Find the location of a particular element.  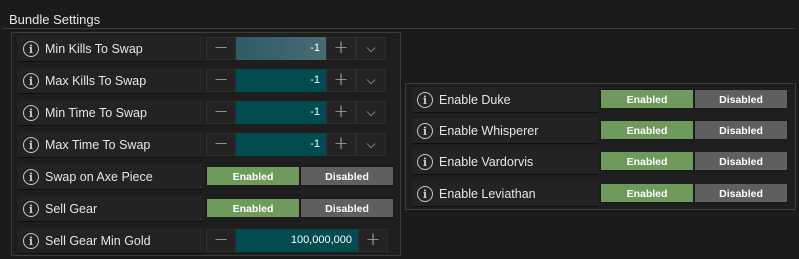

sell-gear-min-gold-stepper: − 100,000,000 + is located at coordinates (297, 240).